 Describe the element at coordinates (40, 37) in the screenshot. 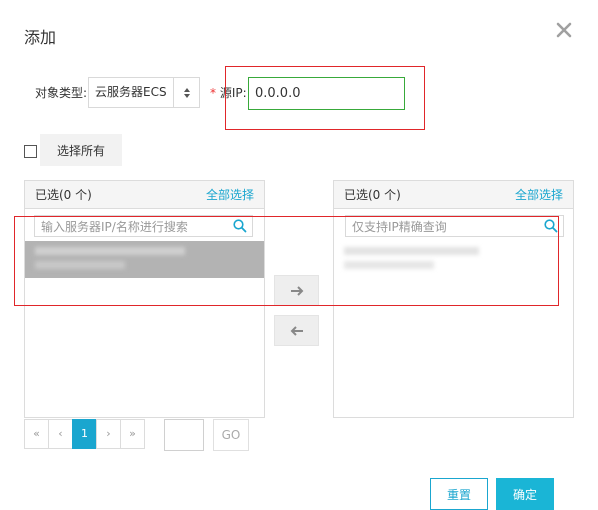

I see `dialog-title: 添加` at that location.